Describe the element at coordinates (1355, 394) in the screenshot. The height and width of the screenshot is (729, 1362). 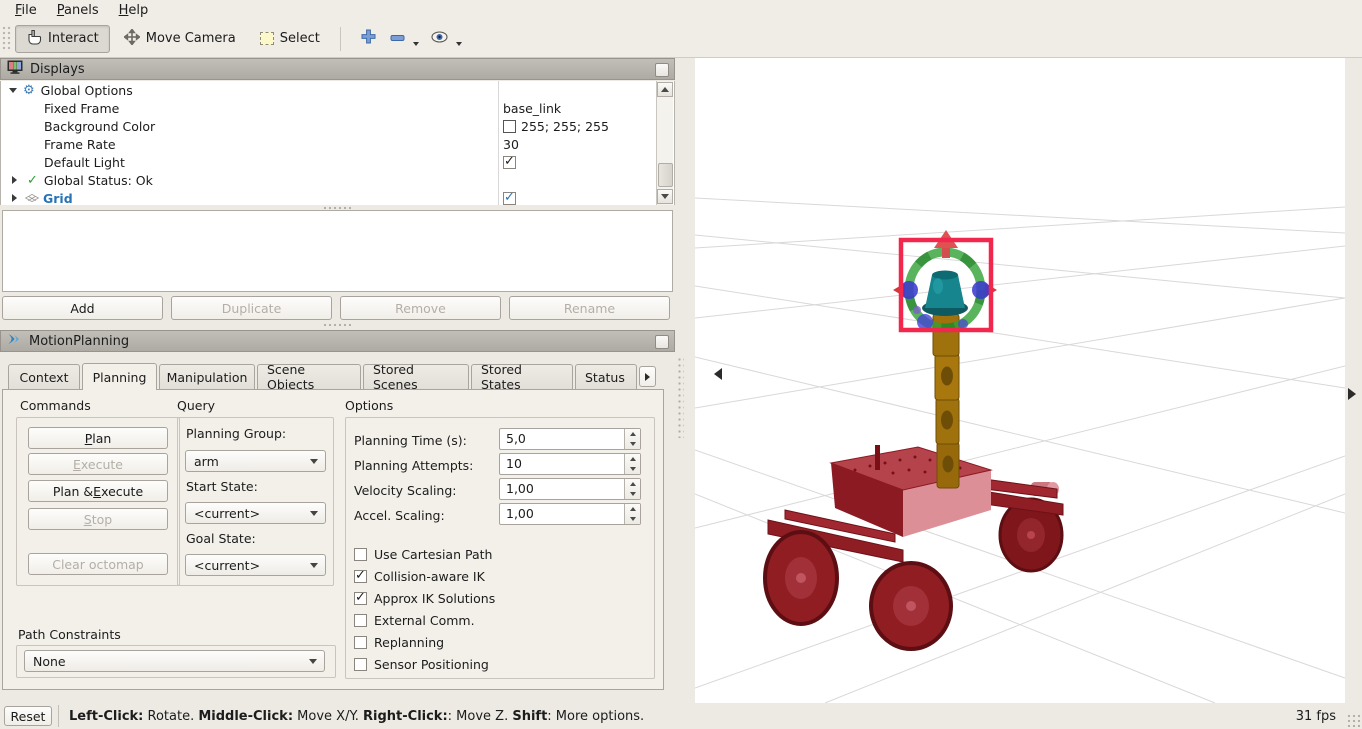
I see `collapse-right-dock-arrow` at that location.